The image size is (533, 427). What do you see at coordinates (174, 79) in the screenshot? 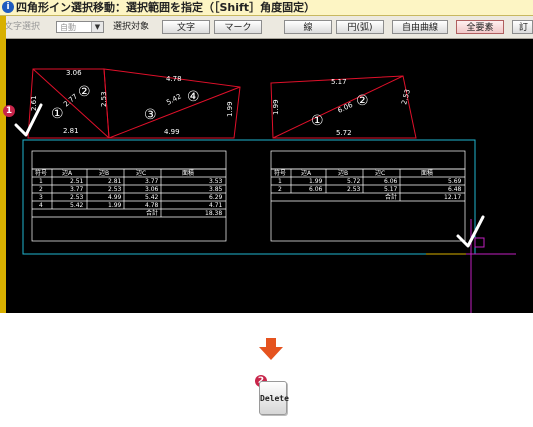
I see `edge-label: 4.78` at bounding box center [174, 79].